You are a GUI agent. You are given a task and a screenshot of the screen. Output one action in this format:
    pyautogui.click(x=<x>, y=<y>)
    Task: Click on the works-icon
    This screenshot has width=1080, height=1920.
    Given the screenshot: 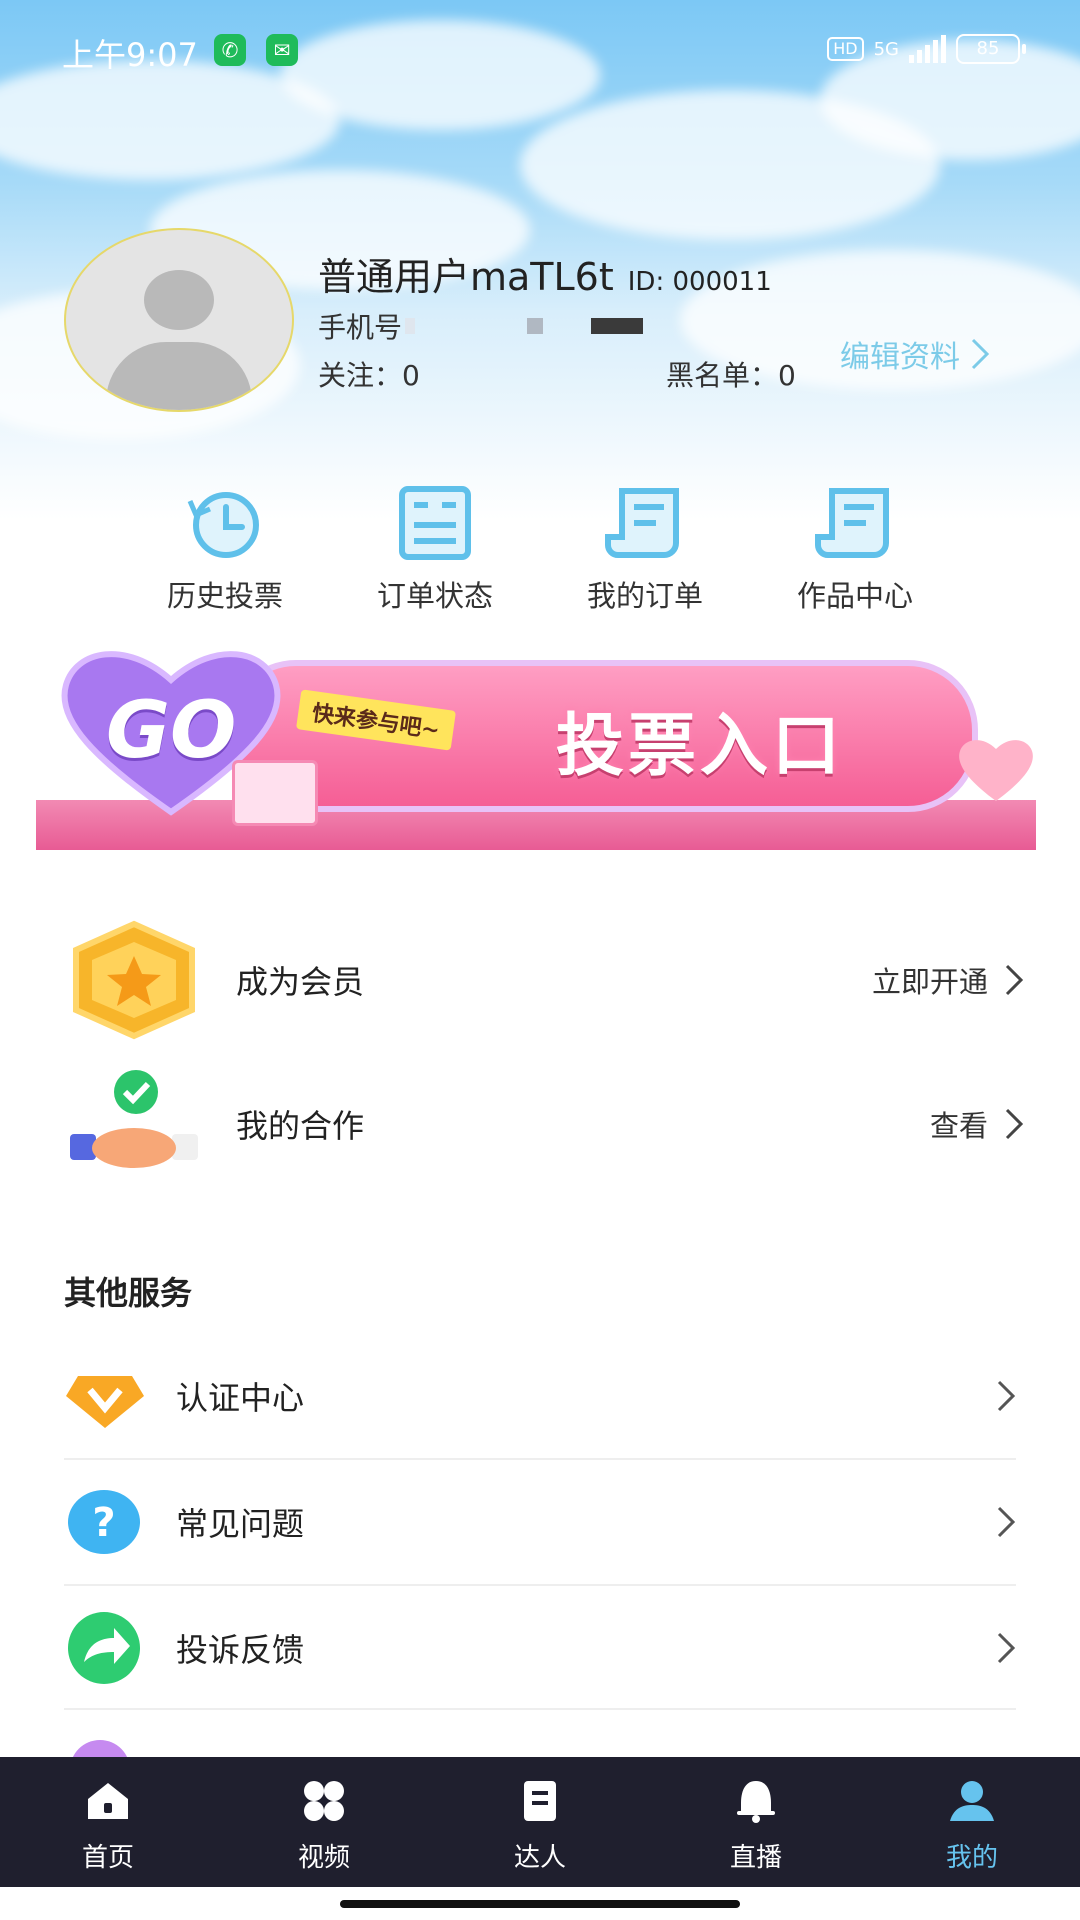 What is the action you would take?
    pyautogui.click(x=852, y=523)
    